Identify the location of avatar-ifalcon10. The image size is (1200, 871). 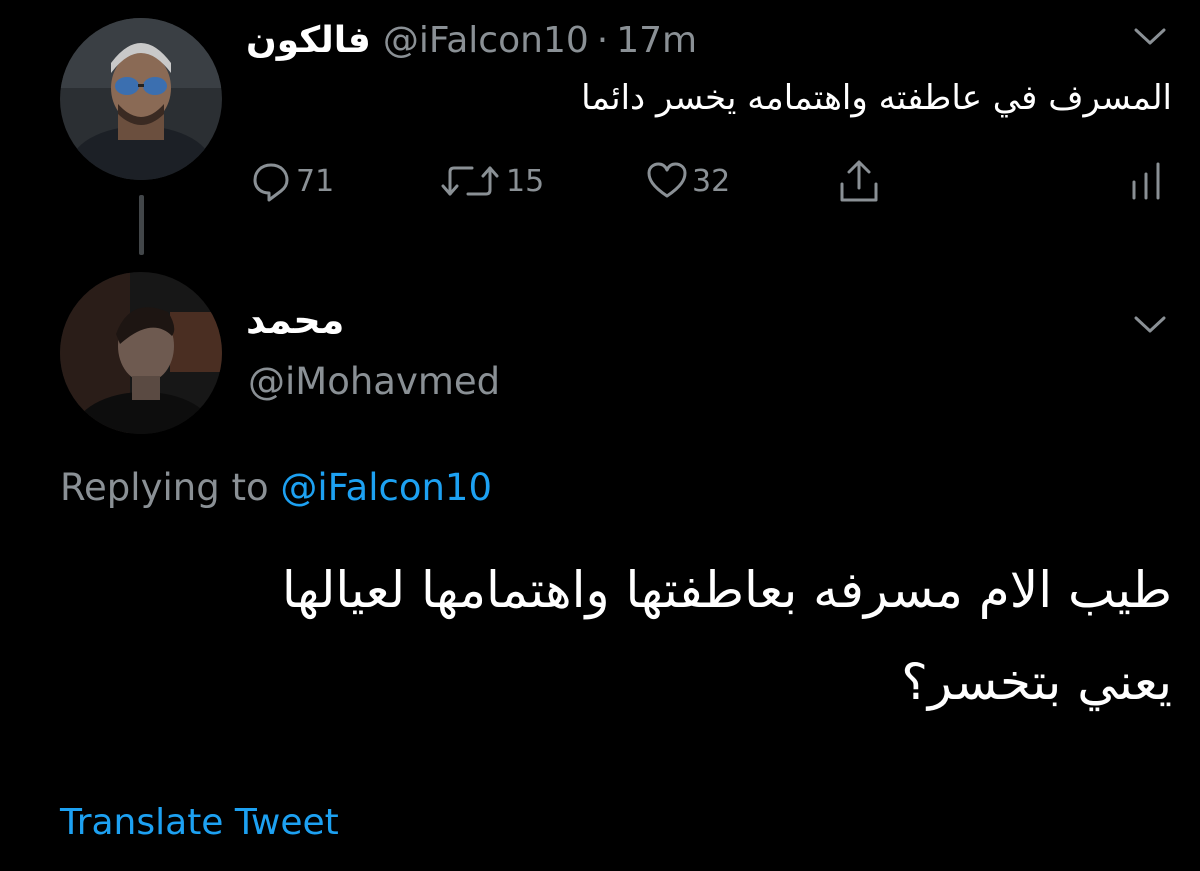
(141, 99).